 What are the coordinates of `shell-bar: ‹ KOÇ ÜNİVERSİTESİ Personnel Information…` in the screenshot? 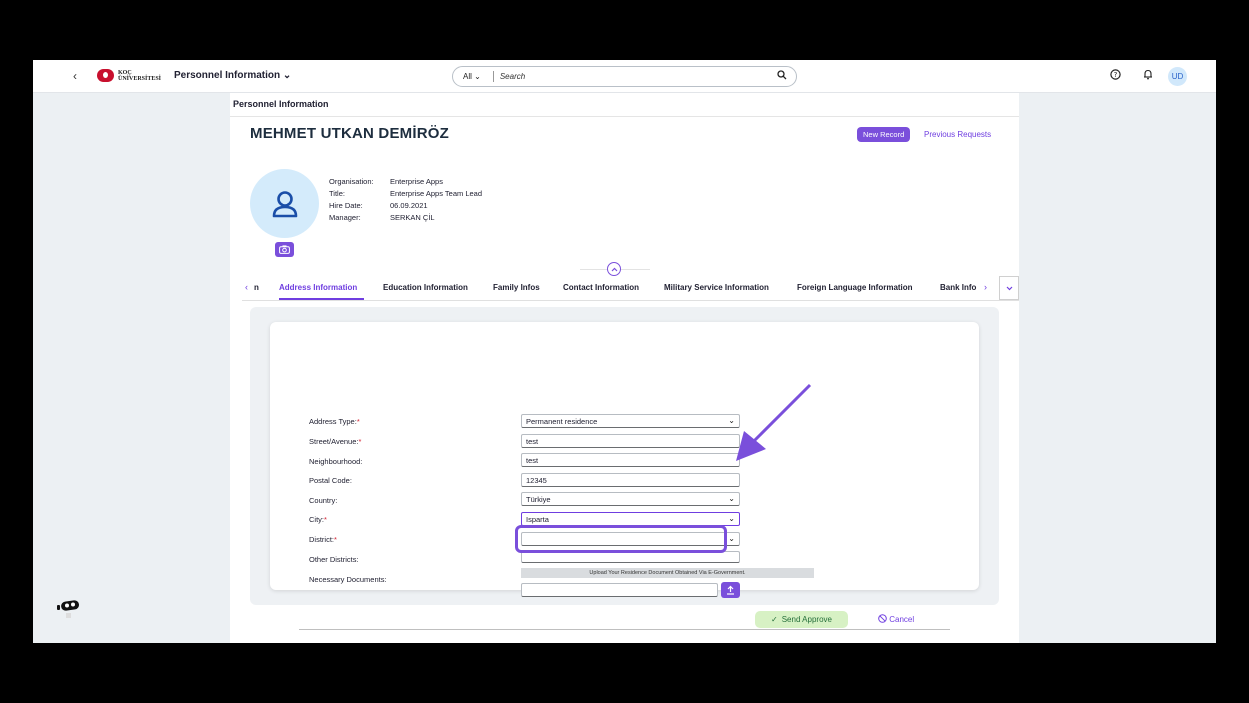 It's located at (624, 76).